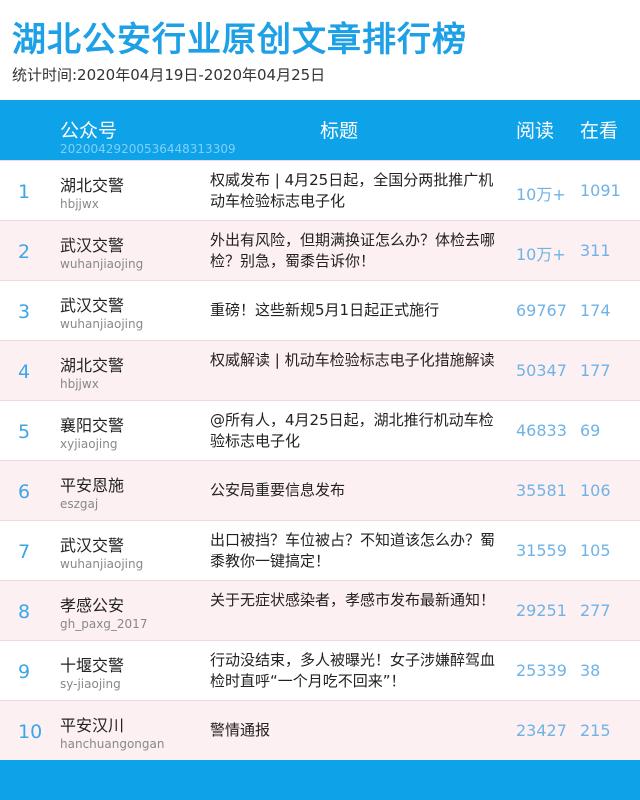 The height and width of the screenshot is (800, 640). What do you see at coordinates (24, 492) in the screenshot?
I see `rank-number: 6` at bounding box center [24, 492].